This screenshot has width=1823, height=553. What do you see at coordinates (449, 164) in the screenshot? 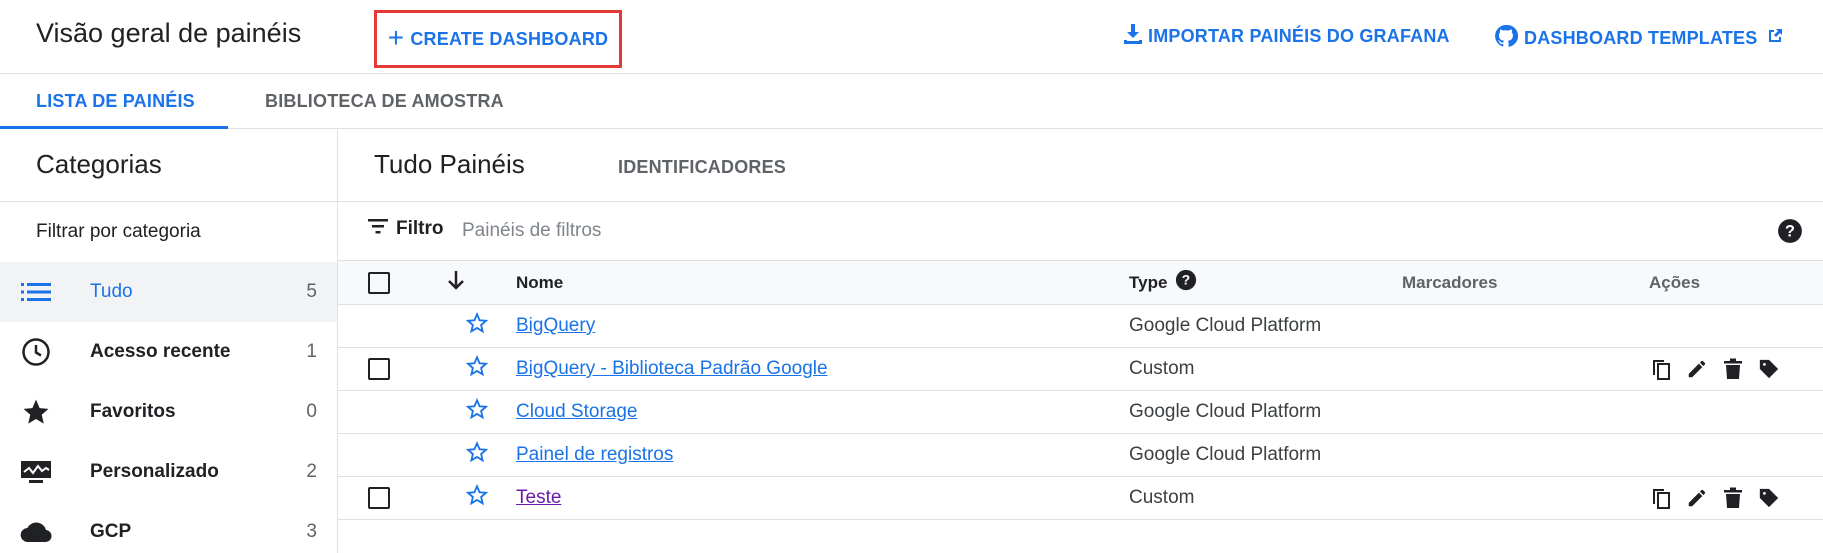
I see `main-title: Tudo Painéis` at bounding box center [449, 164].